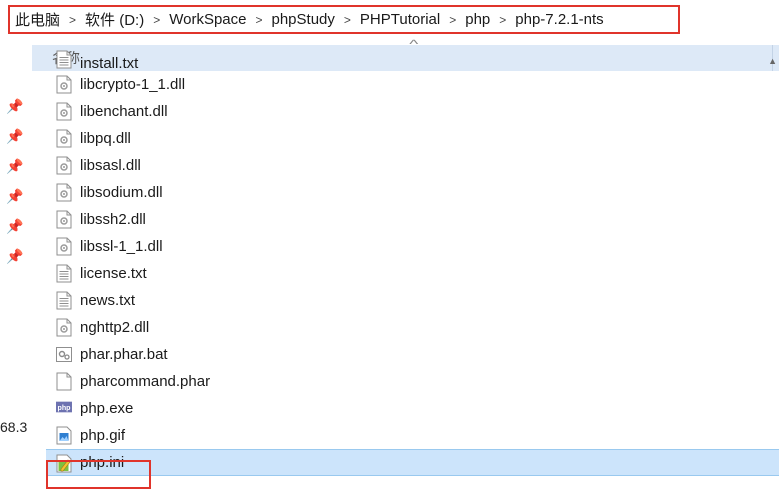  Describe the element at coordinates (412, 462) in the screenshot. I see `file-row: php.ini` at that location.